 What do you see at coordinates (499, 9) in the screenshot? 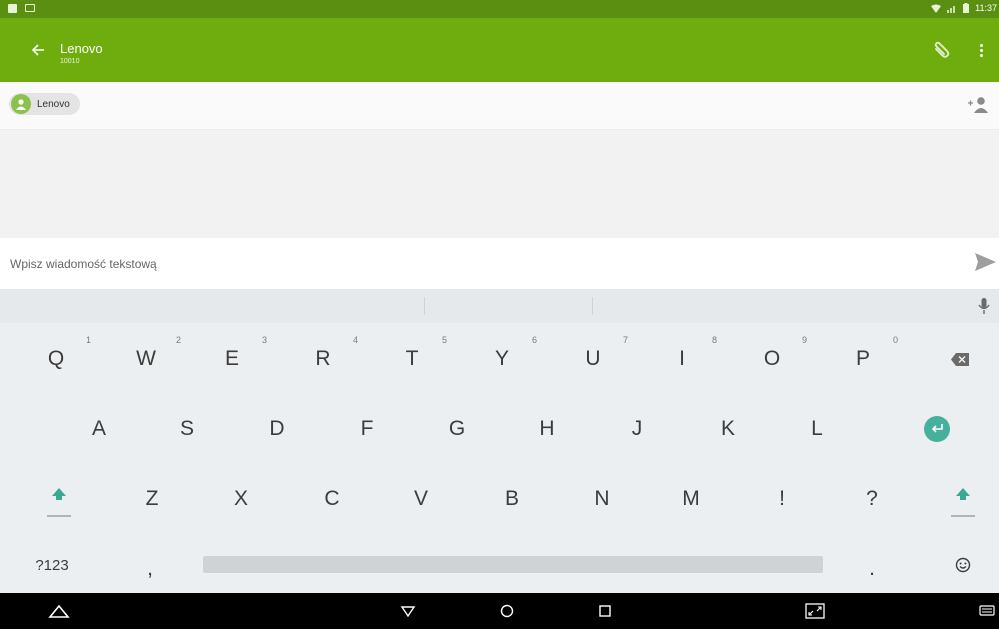
I see `status-bar: 11:37` at bounding box center [499, 9].